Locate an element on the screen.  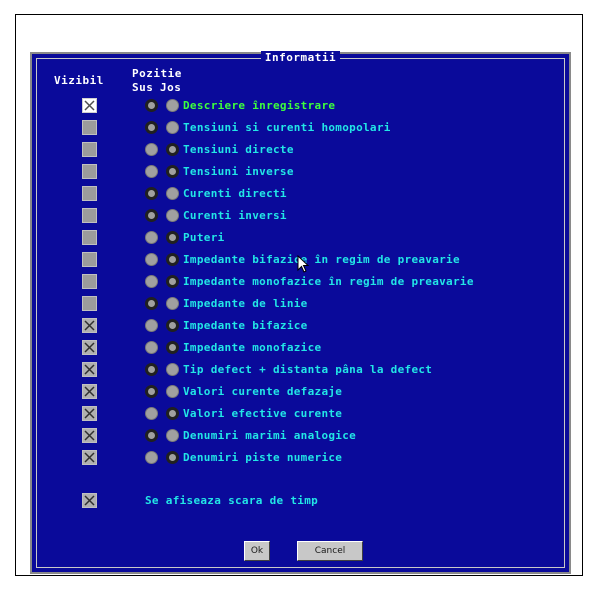
header-up: Sus is located at coordinates (143, 87).